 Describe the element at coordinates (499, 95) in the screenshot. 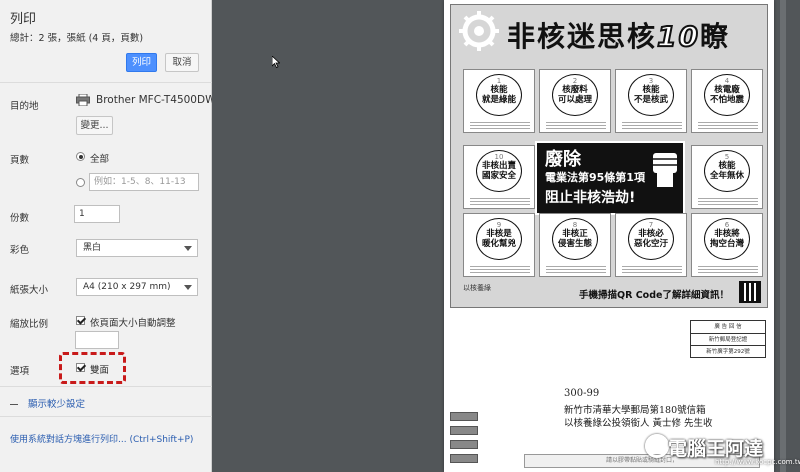

I see `myth-circle: 1 核能 就是綠能` at that location.